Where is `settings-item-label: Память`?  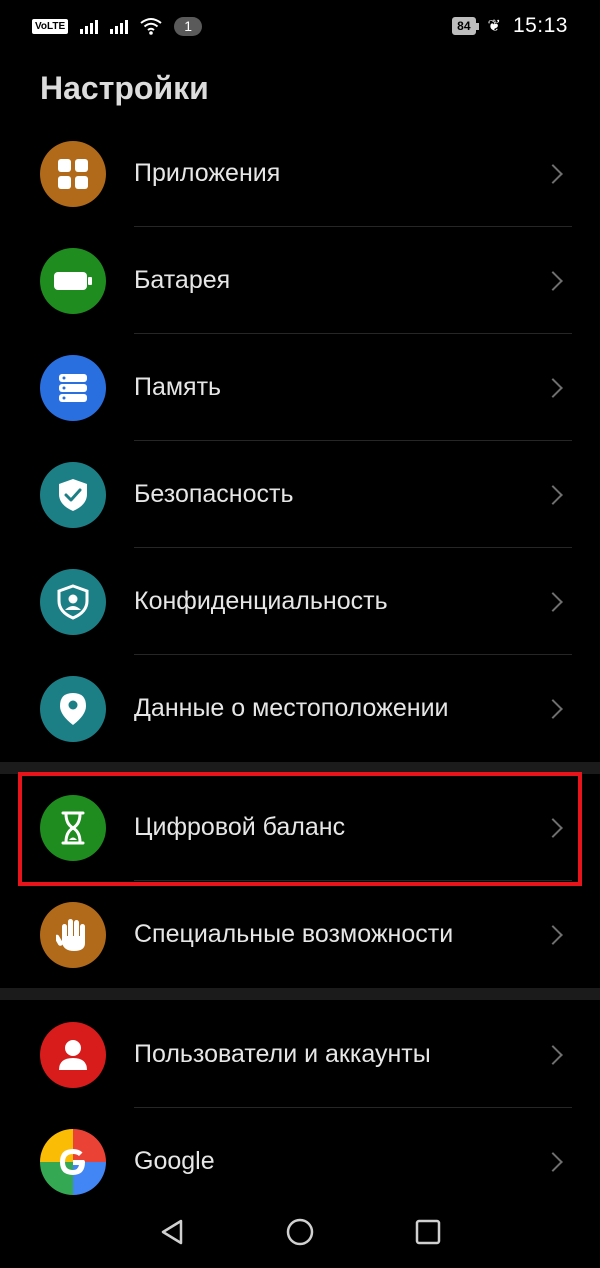 settings-item-label: Память is located at coordinates (178, 387).